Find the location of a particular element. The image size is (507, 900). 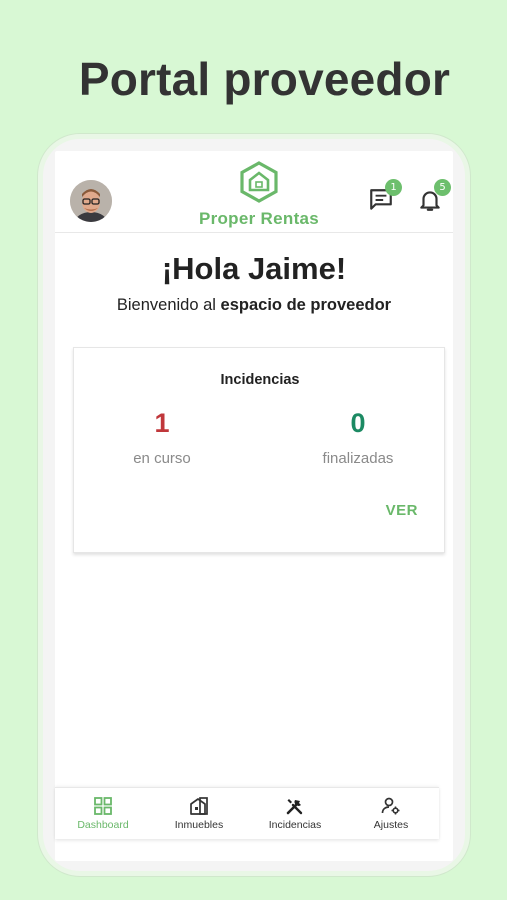

dashboard-icon is located at coordinates (103, 806).